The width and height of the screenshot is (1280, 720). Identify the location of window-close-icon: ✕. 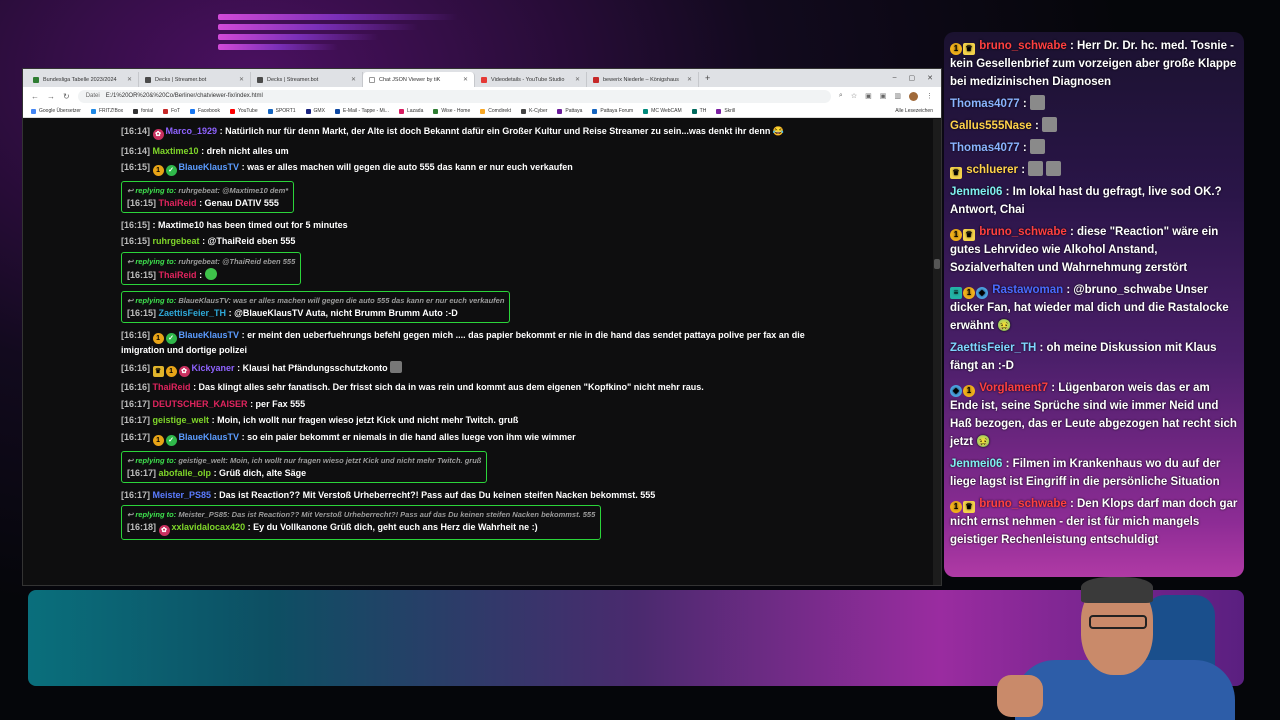
(930, 78).